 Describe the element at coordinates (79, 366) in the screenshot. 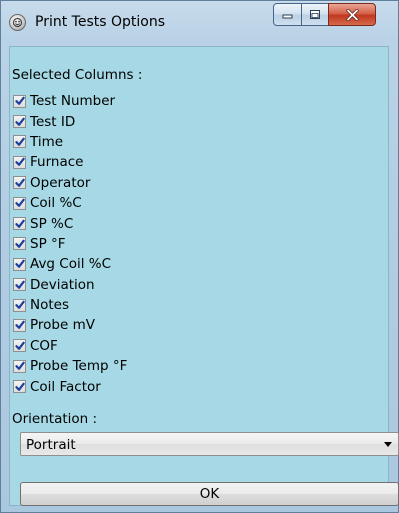

I see `checkbox-label: Probe Temp °F` at that location.